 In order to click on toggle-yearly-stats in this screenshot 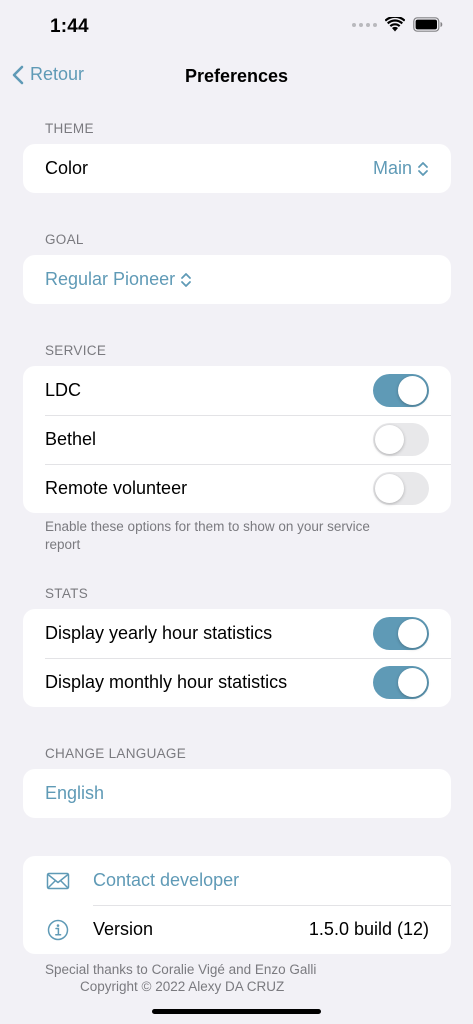, I will do `click(401, 633)`.